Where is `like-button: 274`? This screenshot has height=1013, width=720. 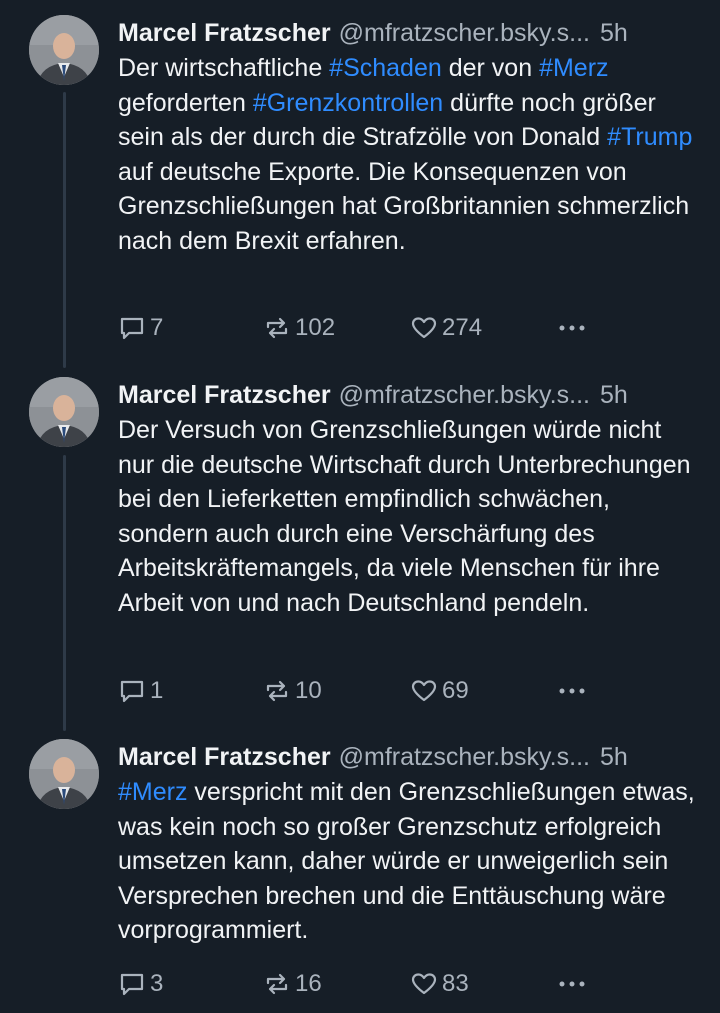 like-button: 274 is located at coordinates (446, 328).